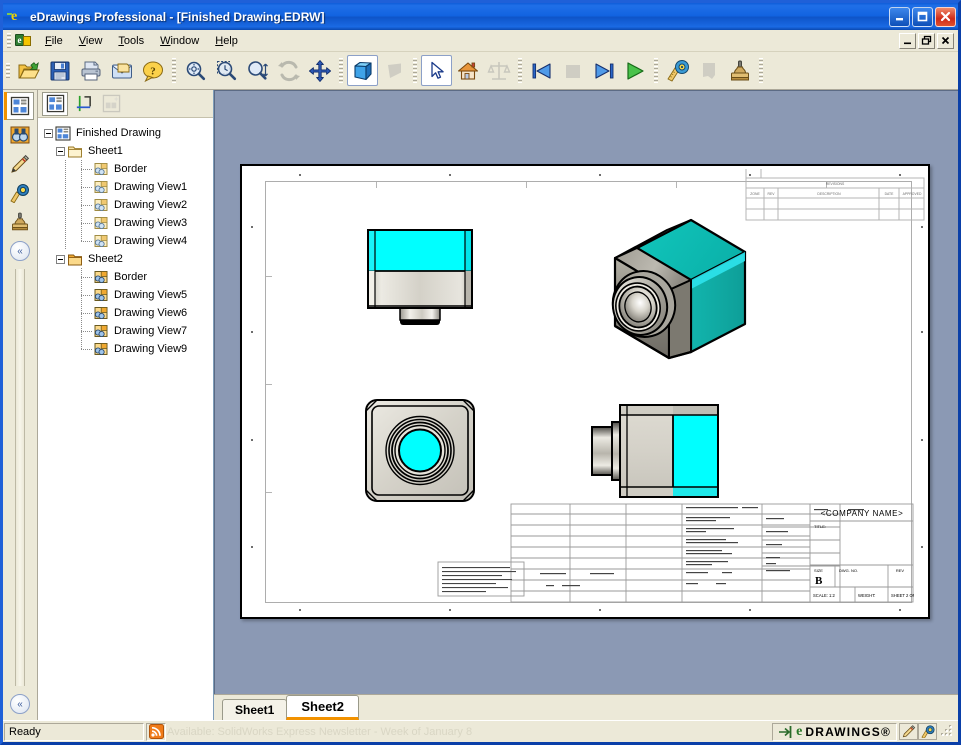 The image size is (961, 745). What do you see at coordinates (83, 104) in the screenshot?
I see `origin-axes-button` at bounding box center [83, 104].